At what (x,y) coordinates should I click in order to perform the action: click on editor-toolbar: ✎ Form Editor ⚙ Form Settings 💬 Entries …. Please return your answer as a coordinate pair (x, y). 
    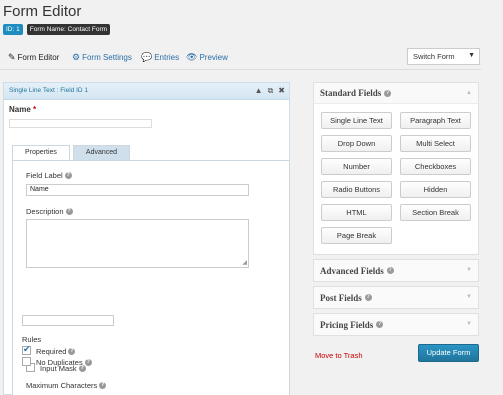
    Looking at the image, I should click on (240, 56).